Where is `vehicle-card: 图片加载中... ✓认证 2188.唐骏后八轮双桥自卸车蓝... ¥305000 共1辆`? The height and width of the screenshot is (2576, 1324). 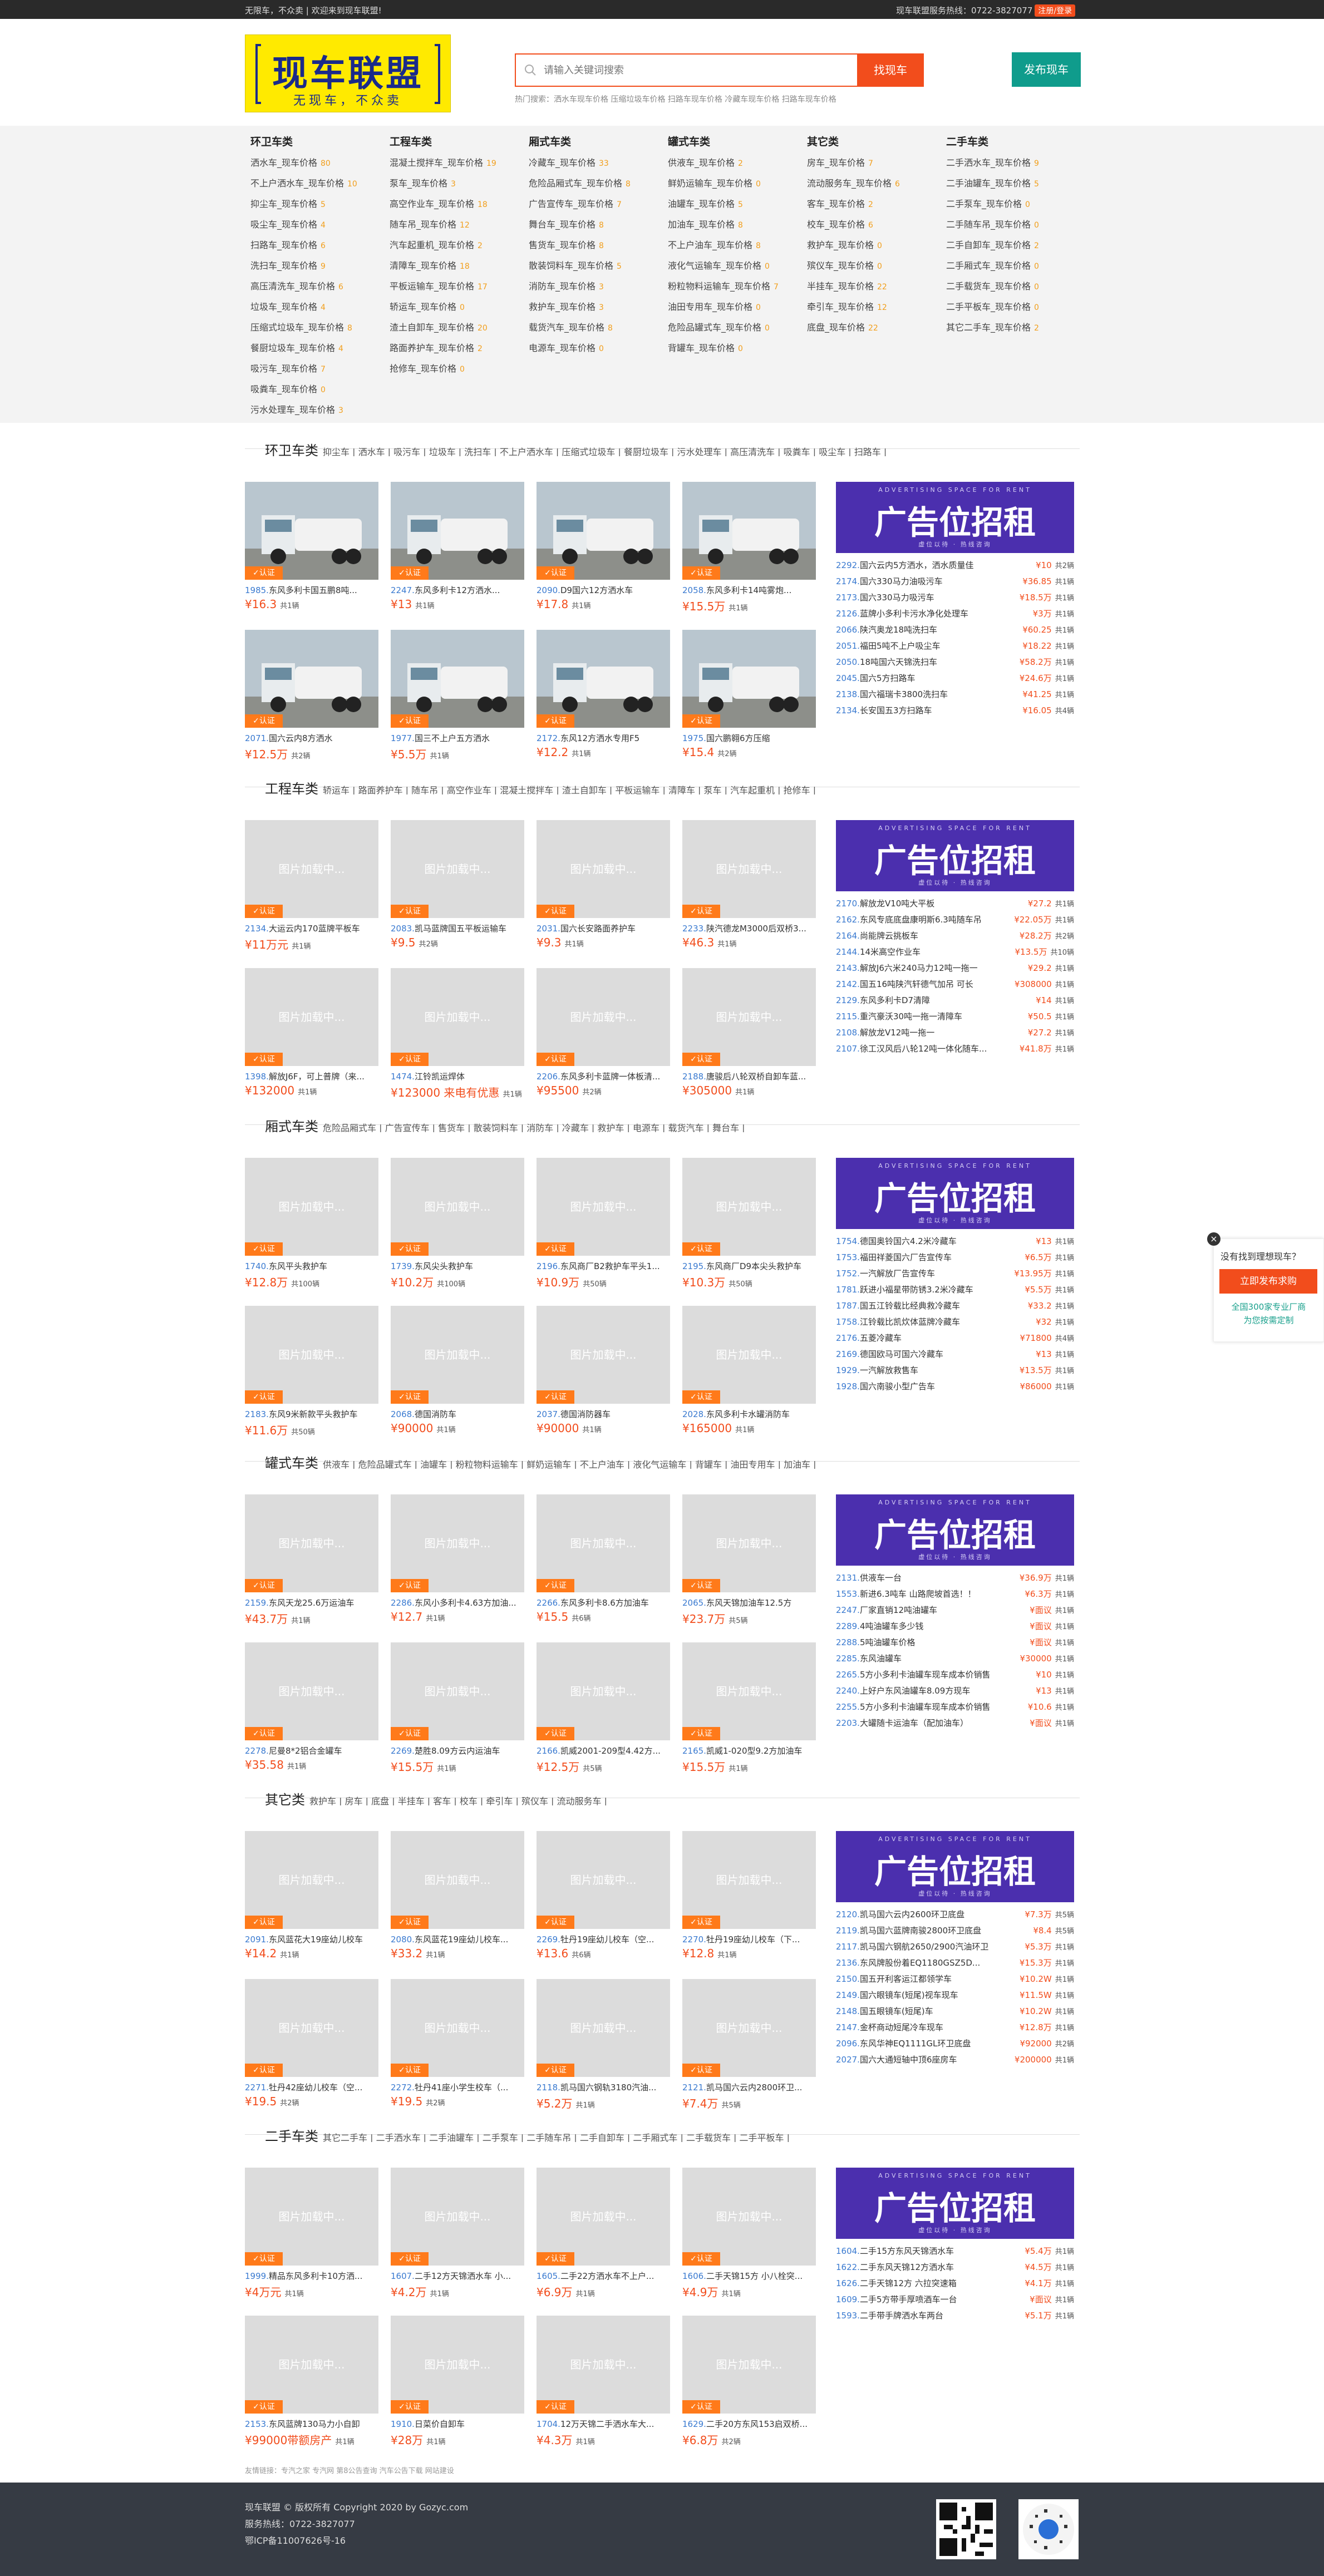 vehicle-card: 图片加载中... ✓认证 2188.唐骏后八轮双桥自卸车蓝... ¥305000 共1辆 is located at coordinates (749, 1037).